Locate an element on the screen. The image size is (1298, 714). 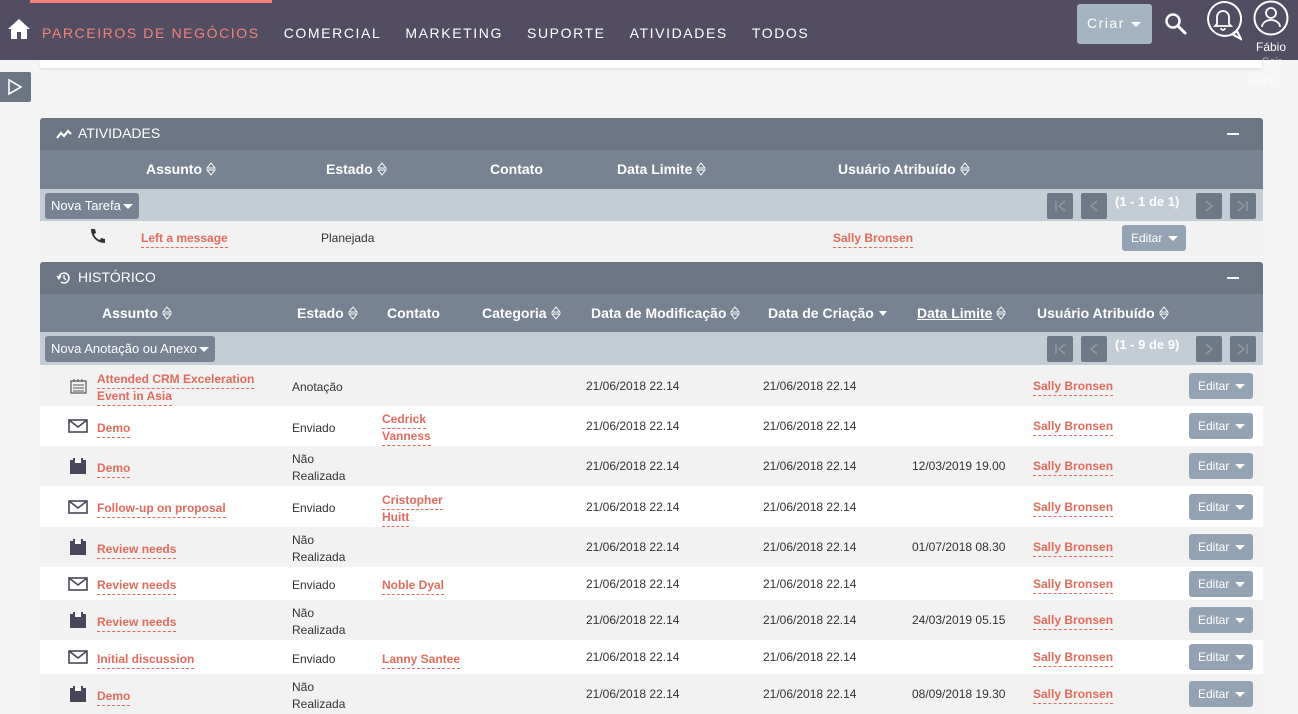
note-icon is located at coordinates (78, 386).